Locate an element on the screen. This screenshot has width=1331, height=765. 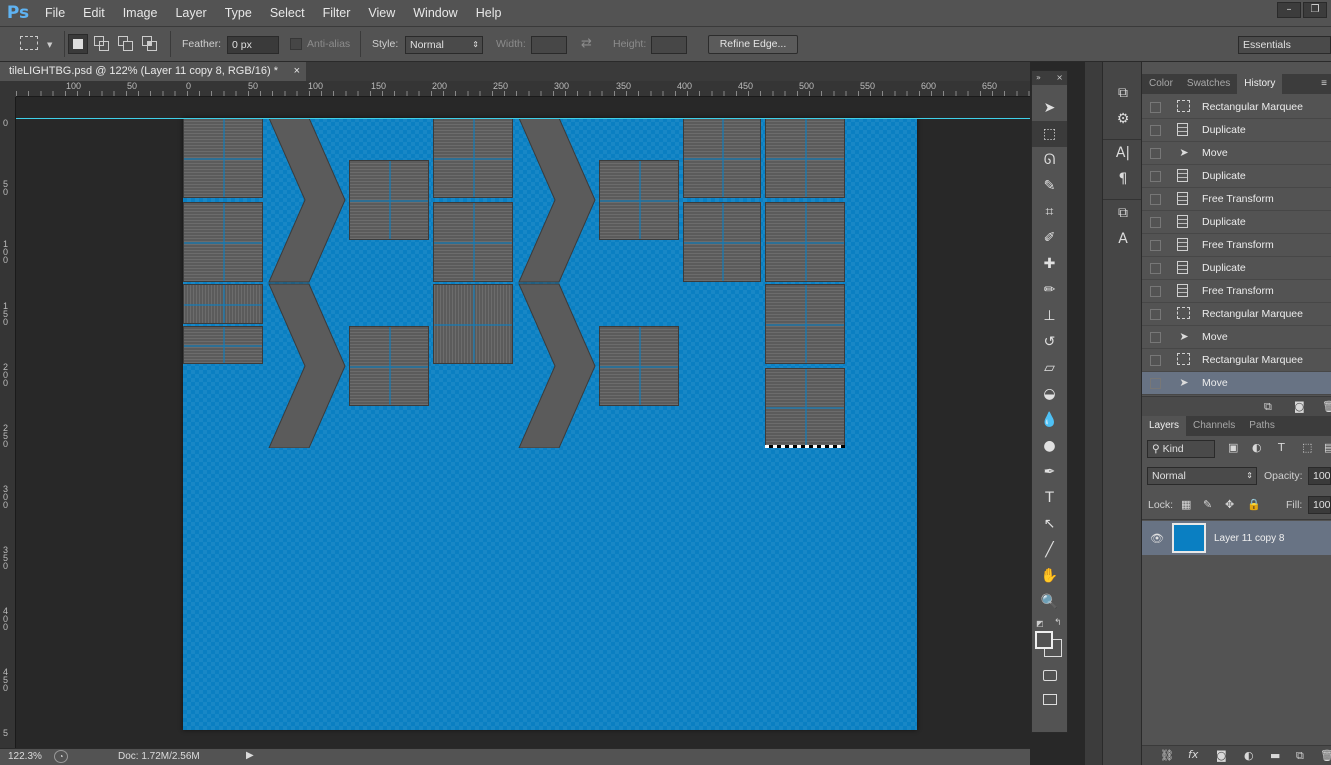
intersect-selection-icon is located at coordinates (150, 44).